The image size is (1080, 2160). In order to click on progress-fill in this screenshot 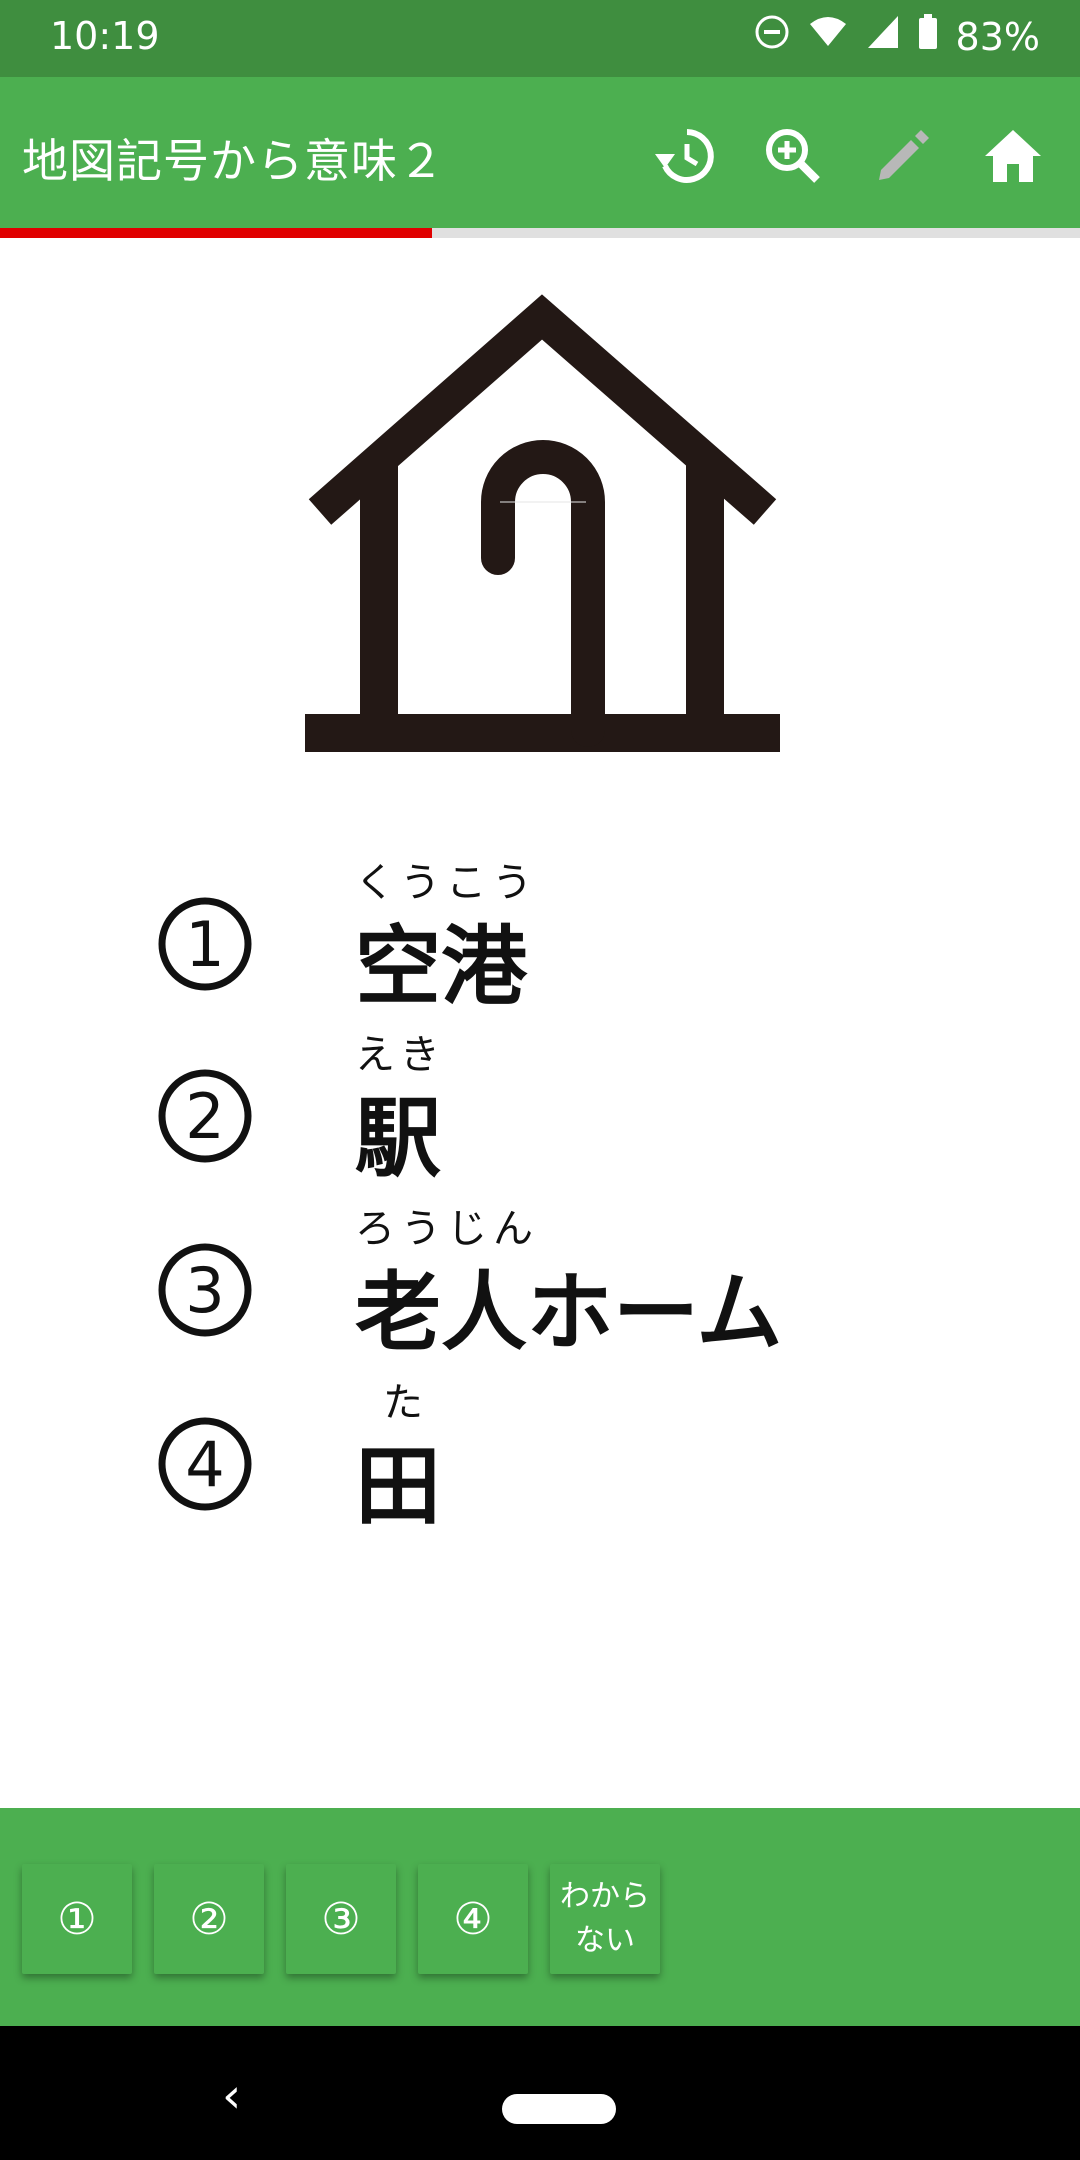, I will do `click(216, 233)`.